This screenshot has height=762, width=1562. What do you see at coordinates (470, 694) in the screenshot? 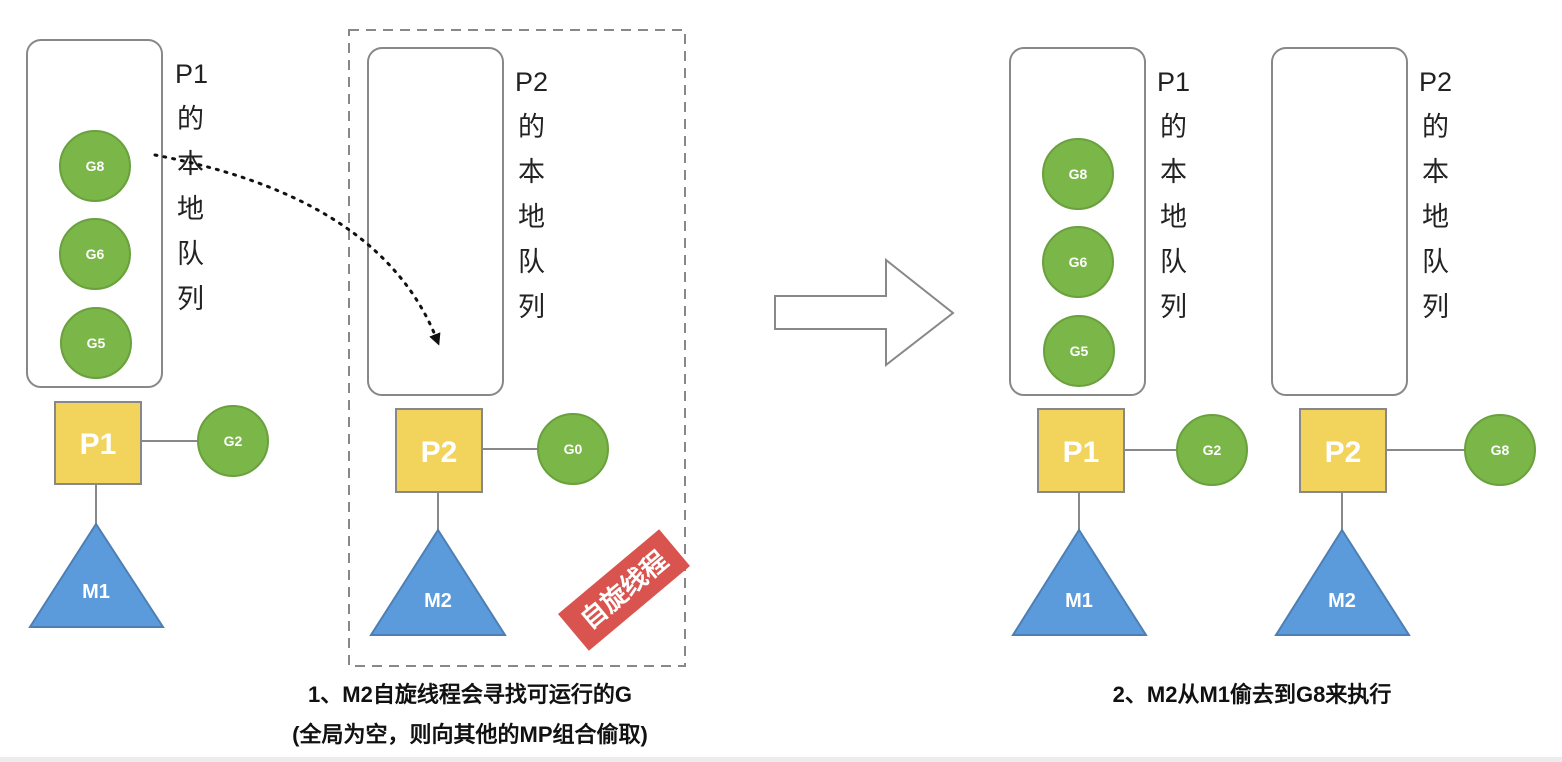
I see `step1-caption-line1: 1、M2自旋线程会寻找可运行的G` at bounding box center [470, 694].